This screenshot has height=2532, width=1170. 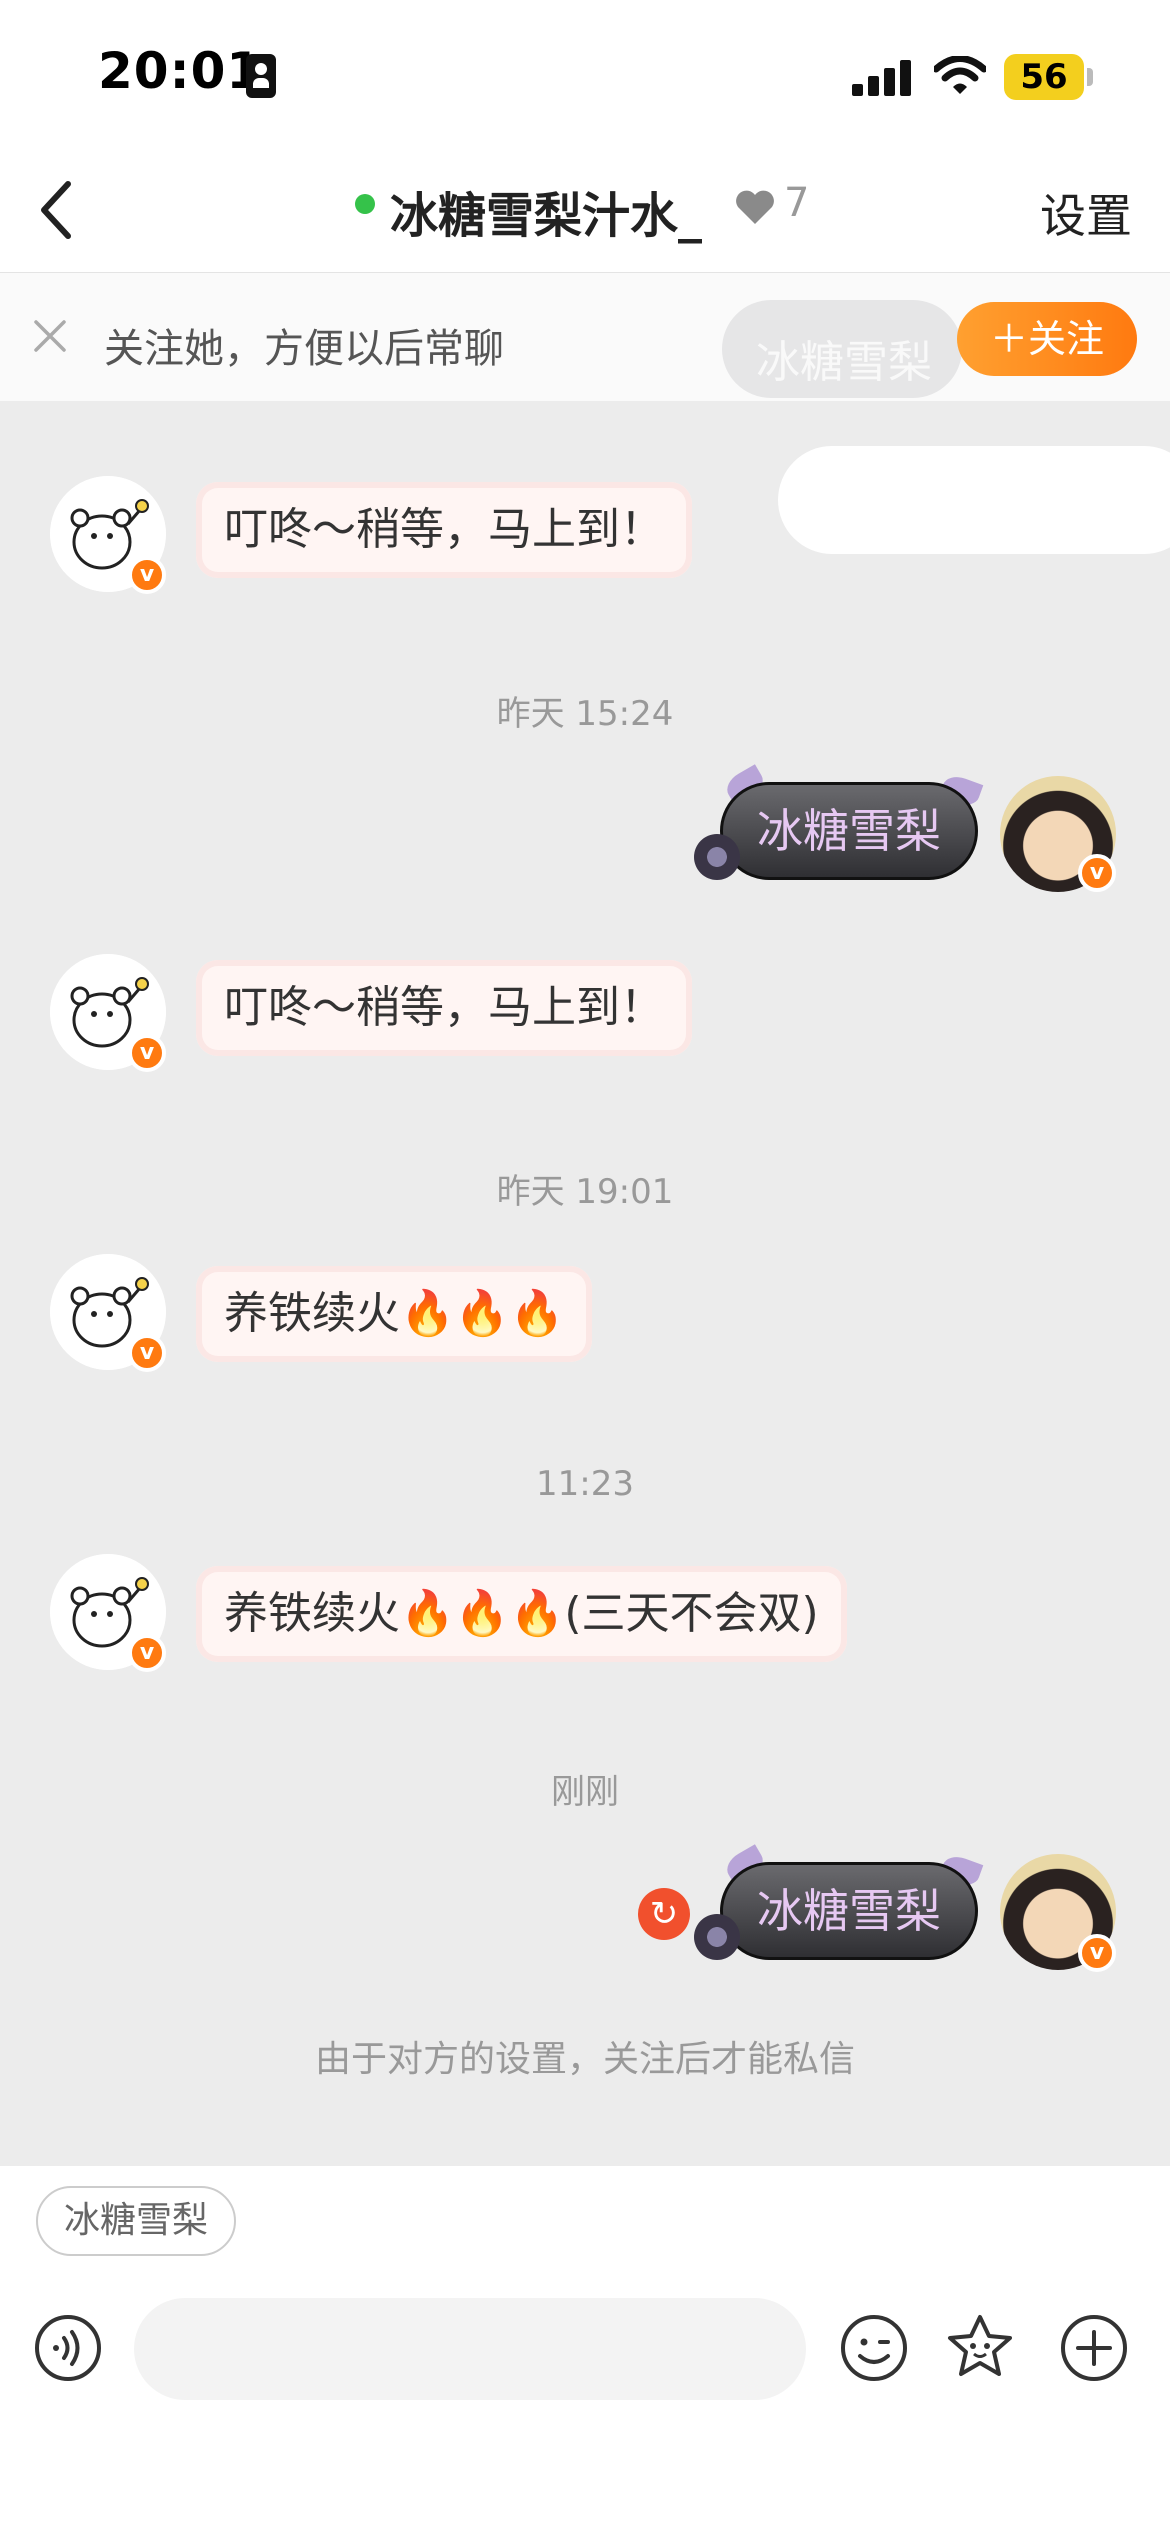 What do you see at coordinates (546, 211) in the screenshot?
I see `chat-title: 冰糖雪梨汁水_` at bounding box center [546, 211].